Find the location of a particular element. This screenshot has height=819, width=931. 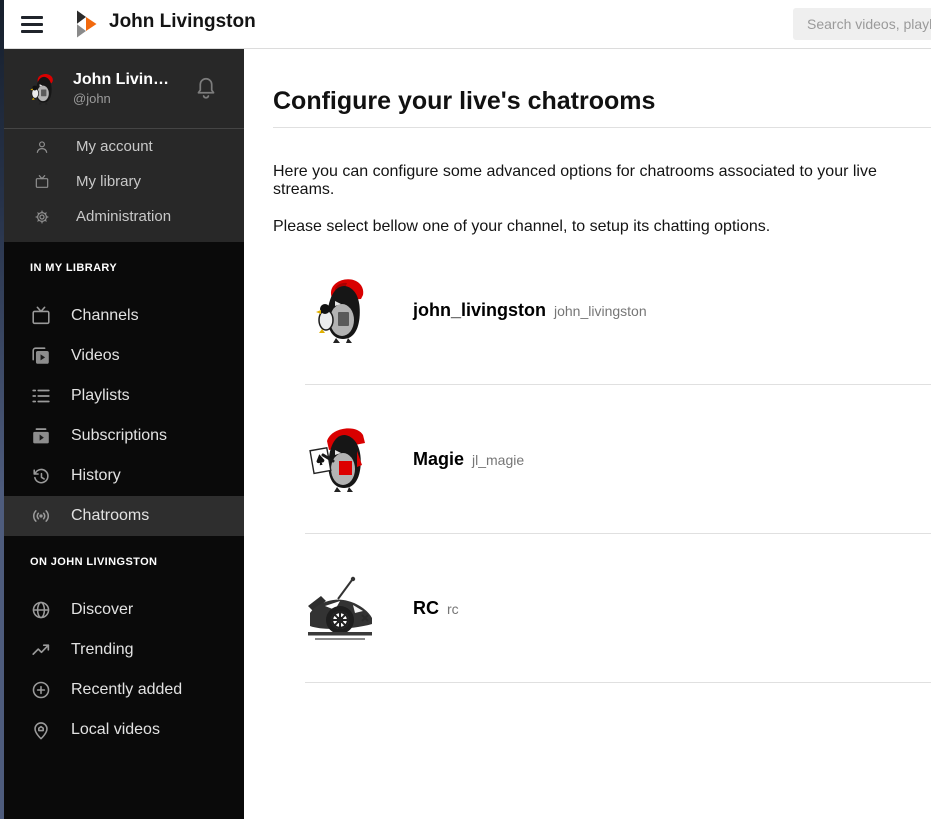

sidebar-item-administration: Administration is located at coordinates (124, 216).